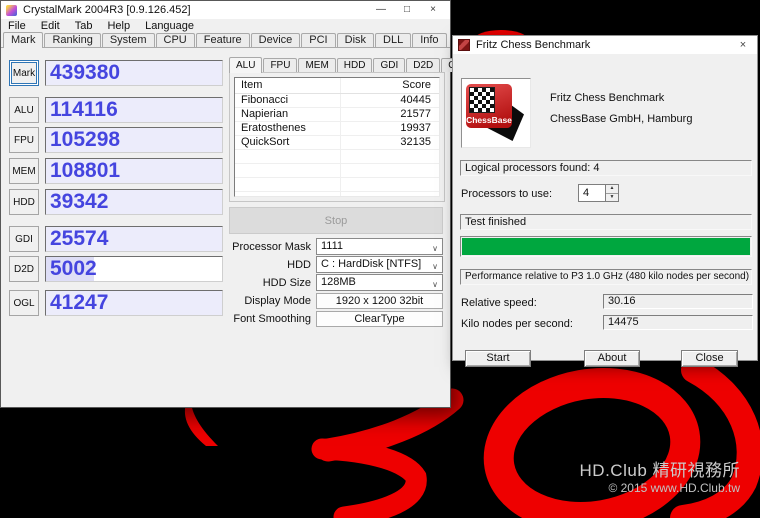  What do you see at coordinates (79, 201) in the screenshot?
I see `hdd-score-value: 39342` at bounding box center [79, 201].